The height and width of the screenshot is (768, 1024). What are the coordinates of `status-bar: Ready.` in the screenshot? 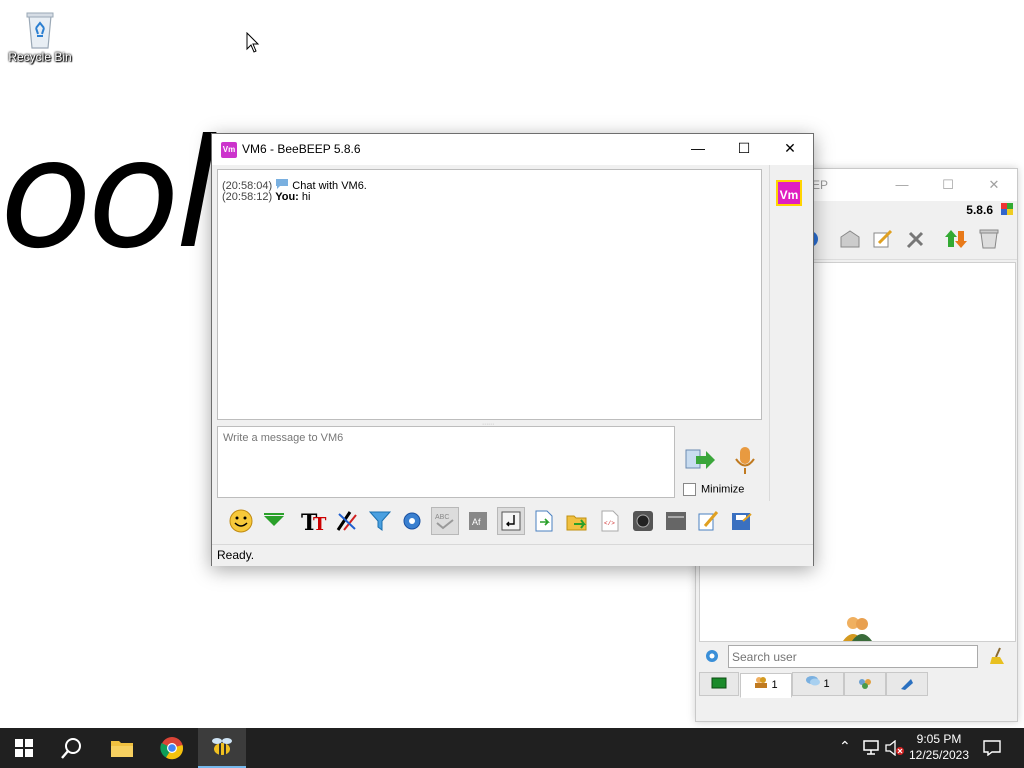 It's located at (512, 555).